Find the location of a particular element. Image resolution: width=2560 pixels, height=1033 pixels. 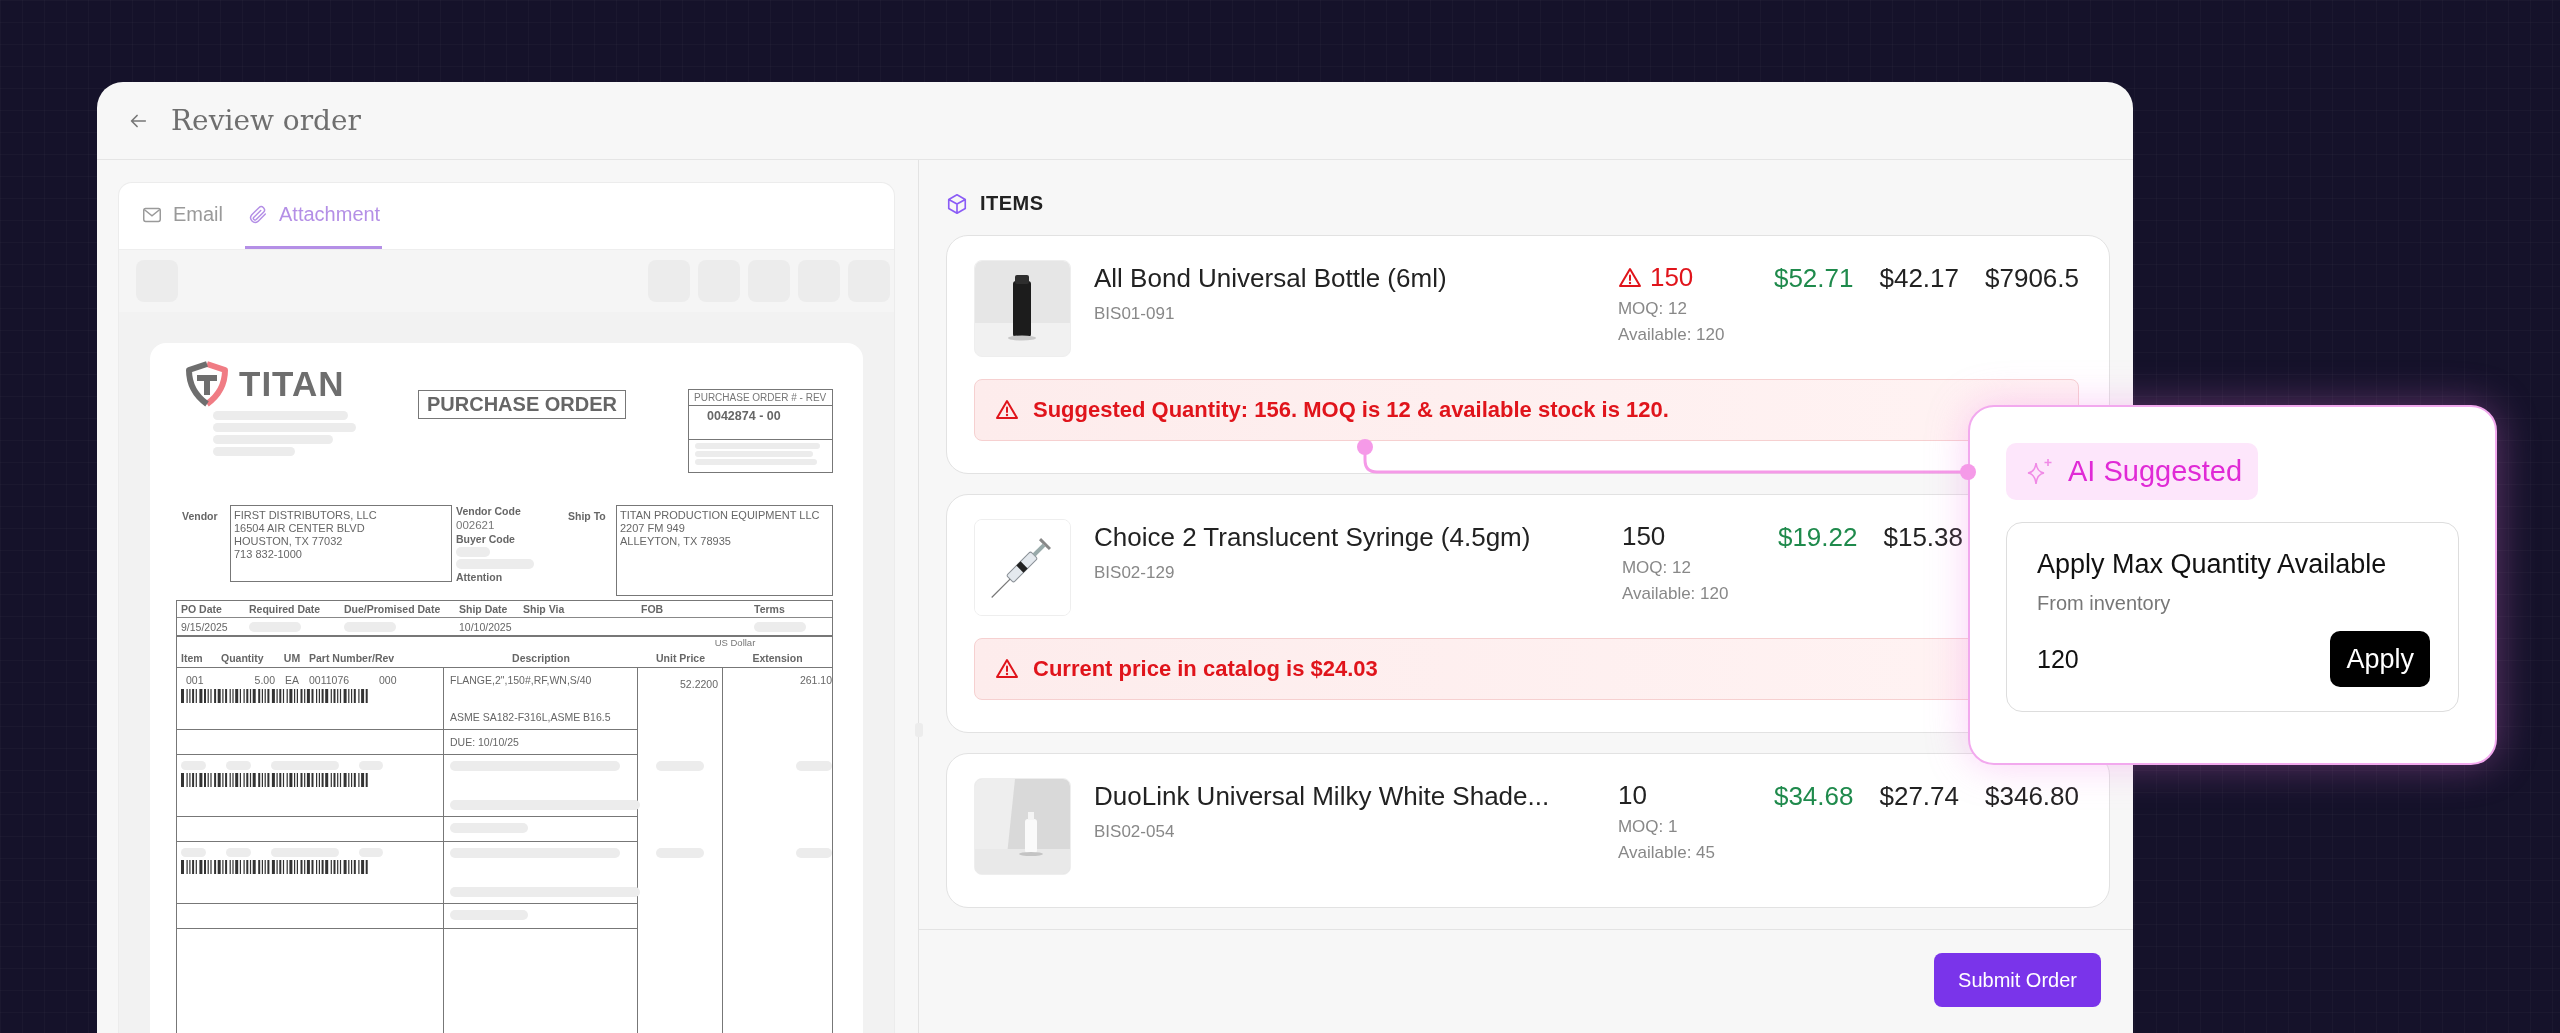

column-header: Part Number/Rev is located at coordinates (352, 658).